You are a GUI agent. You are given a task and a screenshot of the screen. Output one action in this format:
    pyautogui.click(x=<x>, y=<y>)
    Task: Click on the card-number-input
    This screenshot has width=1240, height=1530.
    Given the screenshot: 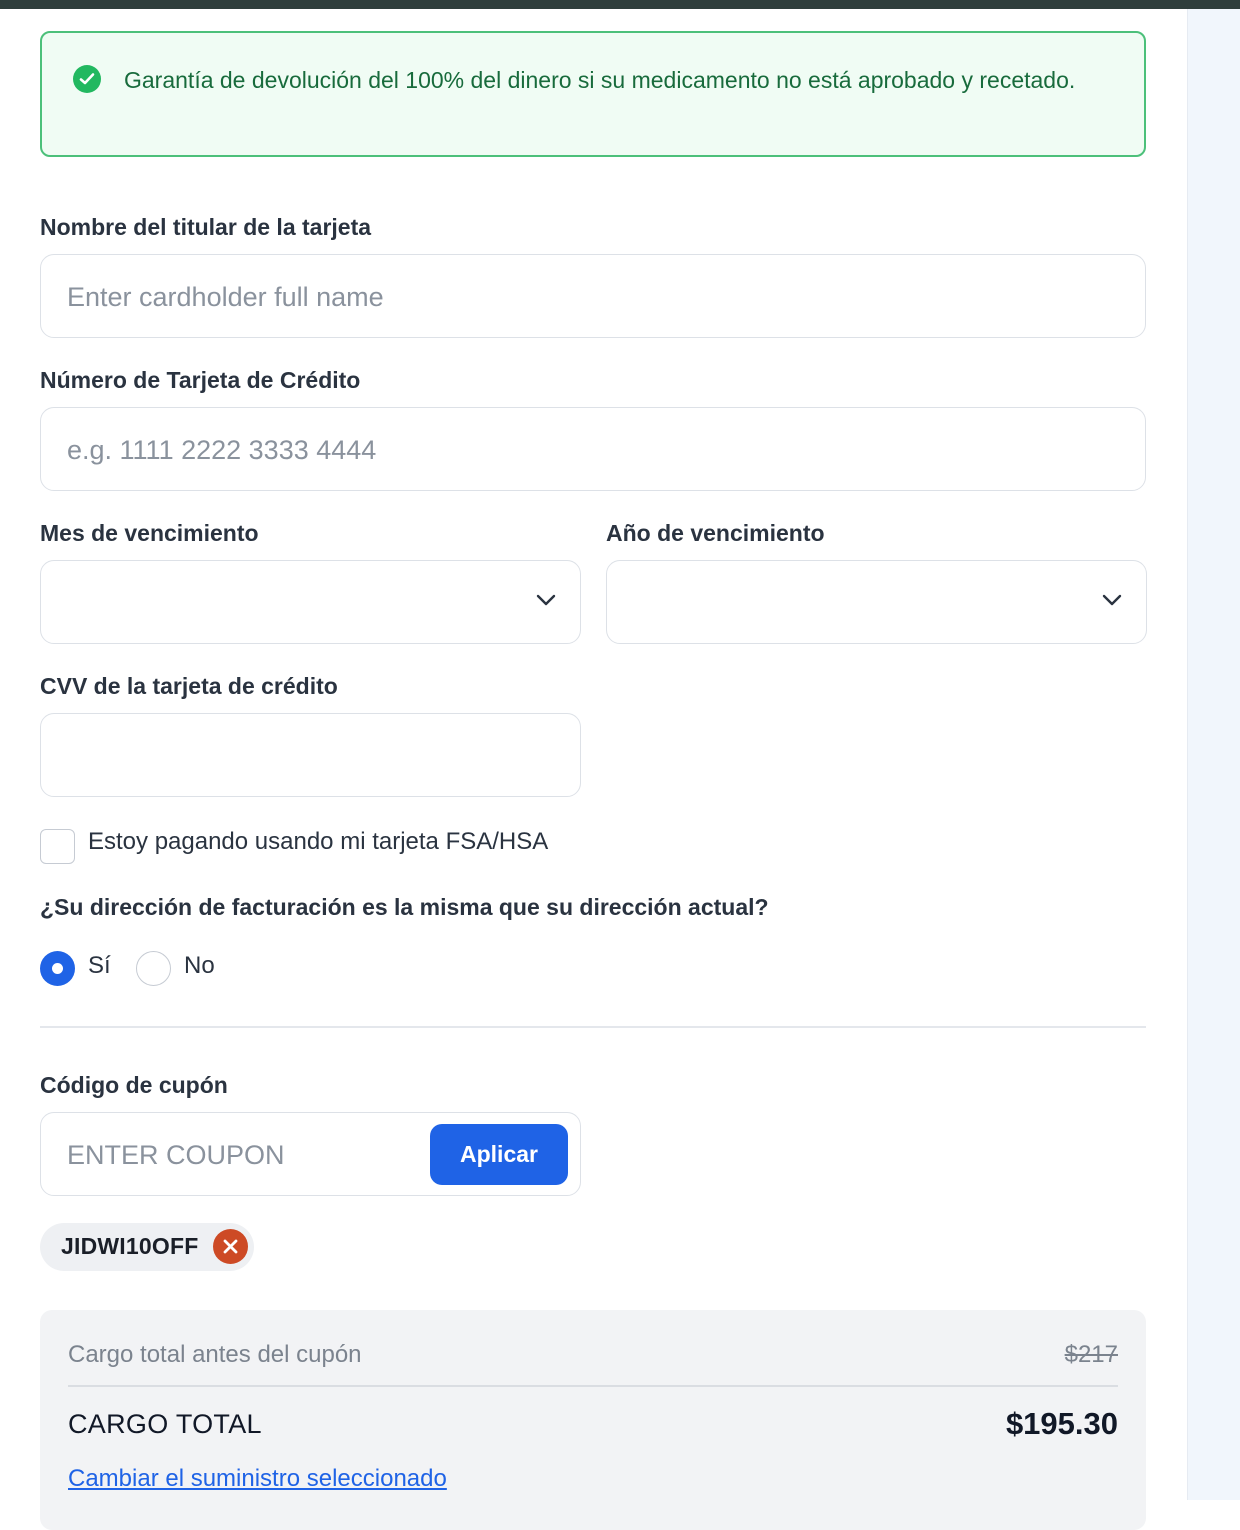 What is the action you would take?
    pyautogui.click(x=593, y=450)
    